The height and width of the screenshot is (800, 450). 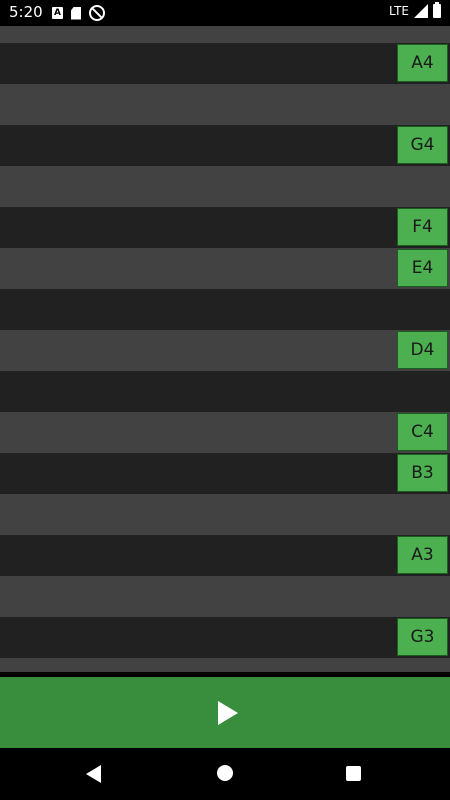 What do you see at coordinates (422, 145) in the screenshot?
I see `note-key: G4` at bounding box center [422, 145].